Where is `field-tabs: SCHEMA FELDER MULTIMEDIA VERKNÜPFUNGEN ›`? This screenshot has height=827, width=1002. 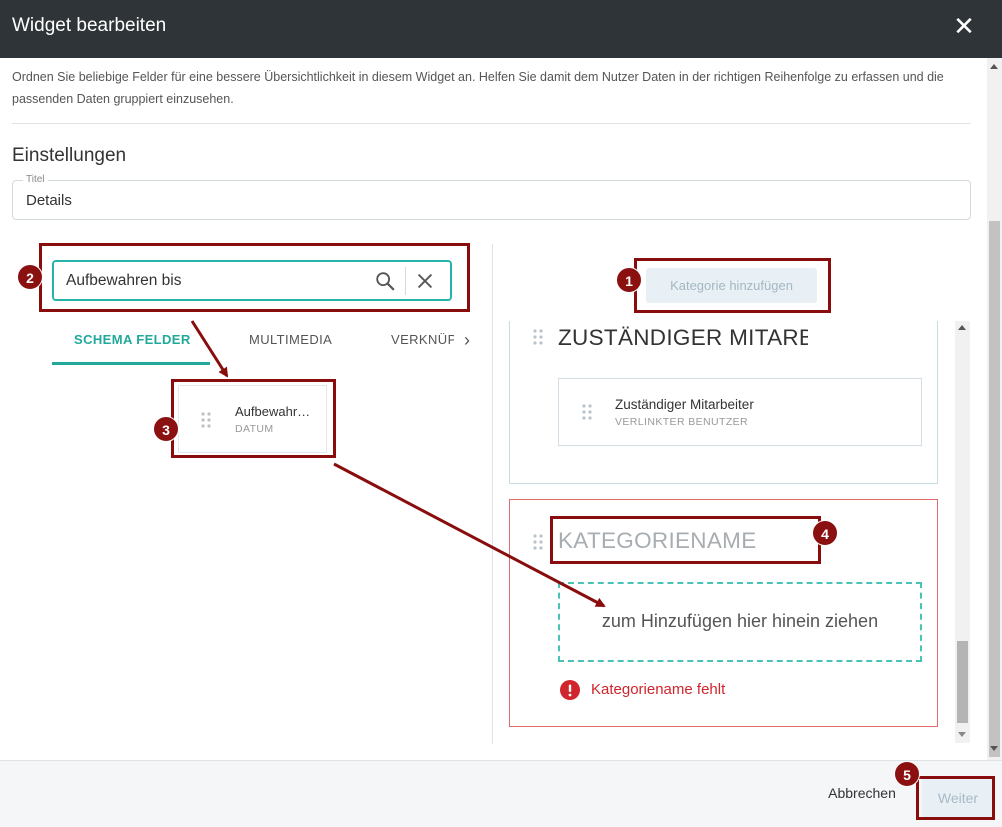 field-tabs: SCHEMA FELDER MULTIMEDIA VERKNÜPFUNGEN › is located at coordinates (272, 344).